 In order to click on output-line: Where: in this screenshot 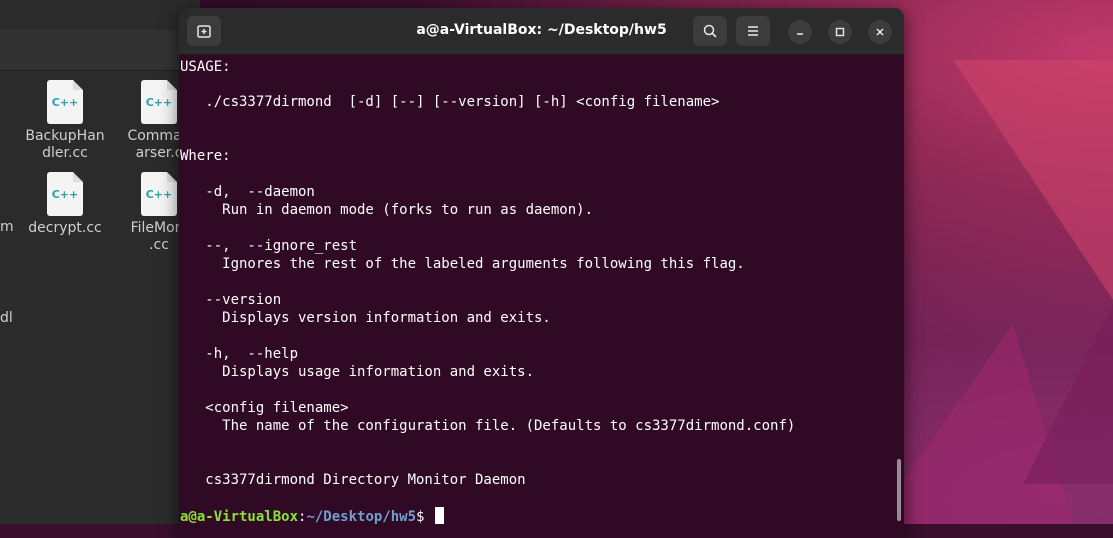, I will do `click(205, 156)`.